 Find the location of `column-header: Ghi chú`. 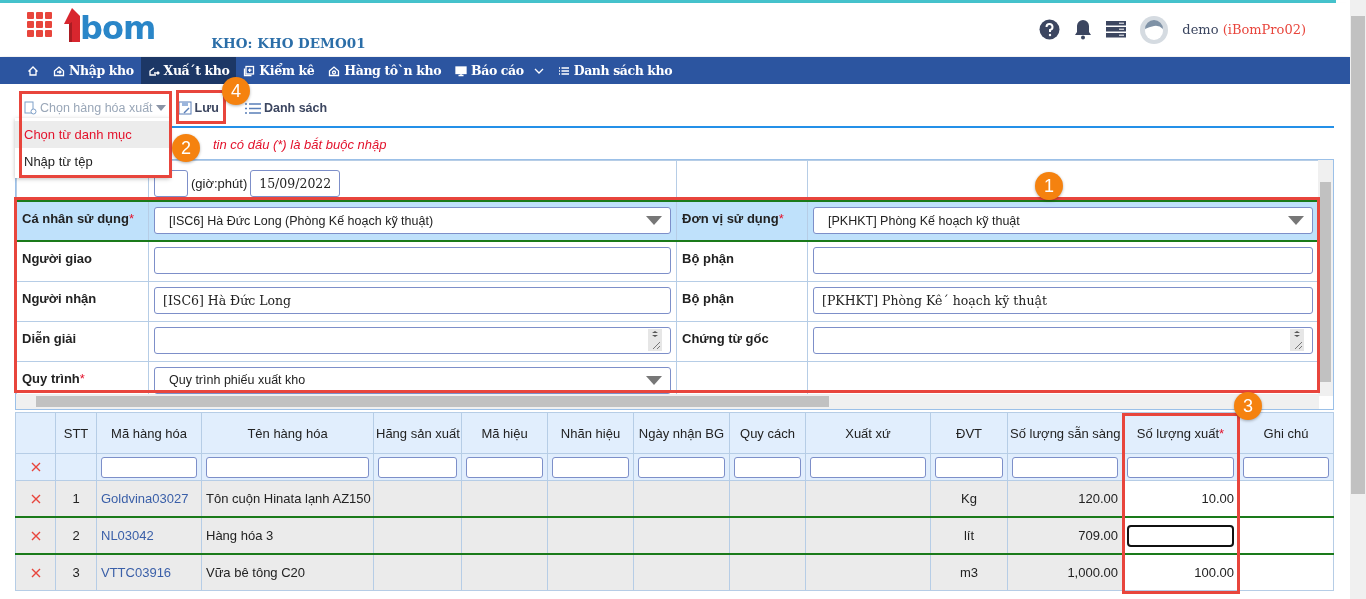

column-header: Ghi chú is located at coordinates (1286, 433).